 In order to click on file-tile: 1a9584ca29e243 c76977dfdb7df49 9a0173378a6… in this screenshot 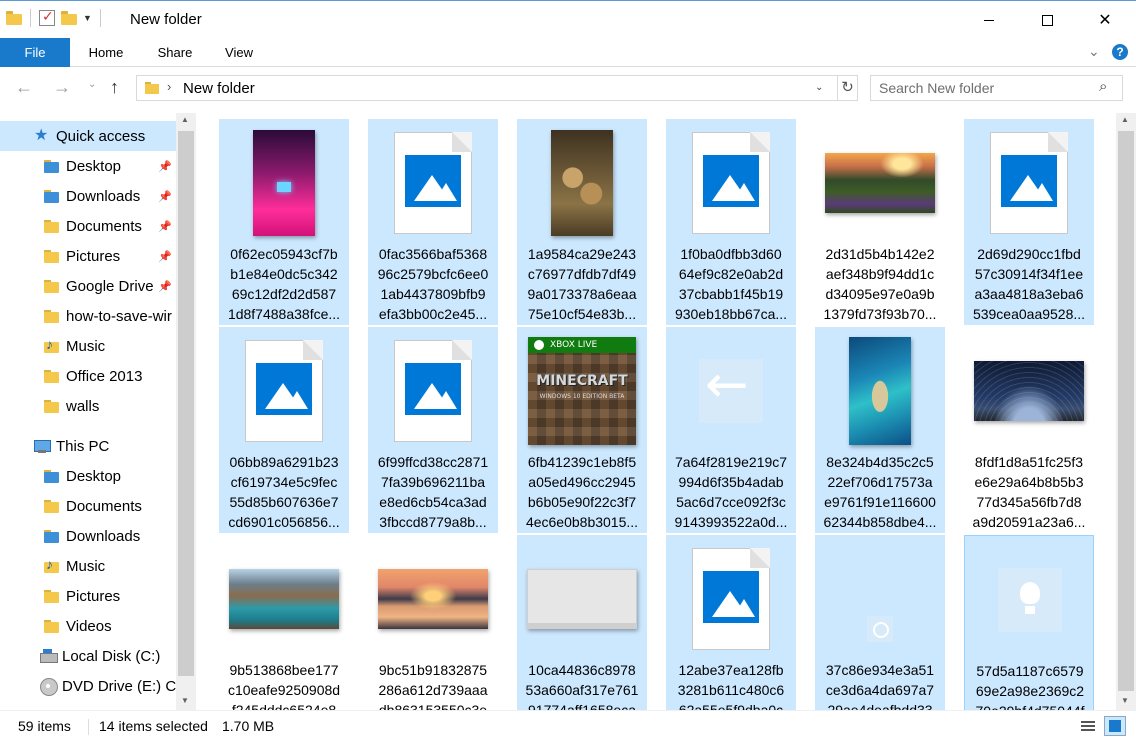, I will do `click(582, 222)`.